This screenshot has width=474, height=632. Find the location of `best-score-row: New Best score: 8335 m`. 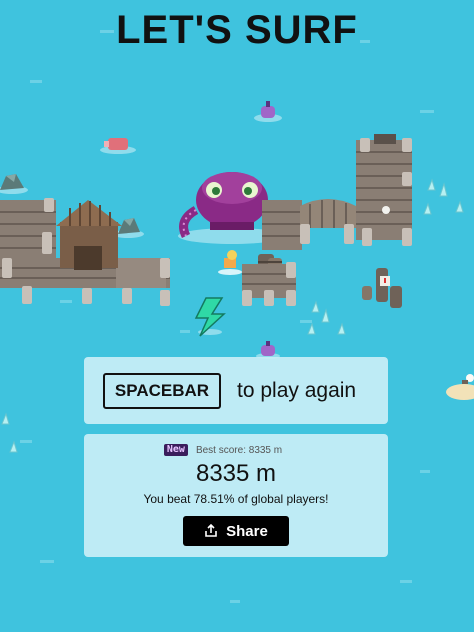

best-score-row: New Best score: 8335 m is located at coordinates (236, 450).